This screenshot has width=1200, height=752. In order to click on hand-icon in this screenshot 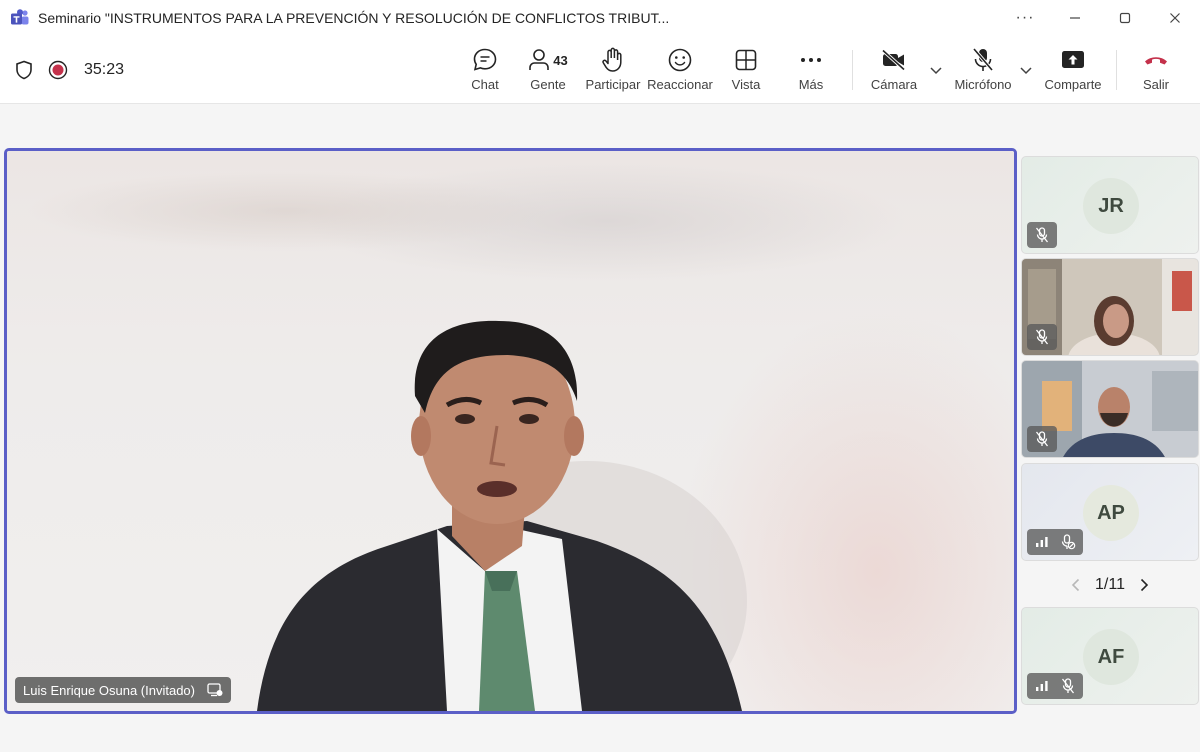, I will do `click(613, 60)`.